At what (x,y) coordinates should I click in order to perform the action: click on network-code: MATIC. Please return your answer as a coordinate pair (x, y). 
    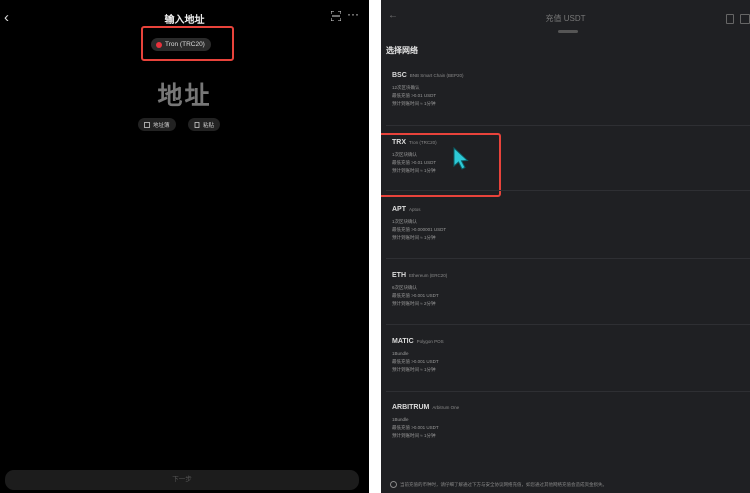
    Looking at the image, I should click on (403, 341).